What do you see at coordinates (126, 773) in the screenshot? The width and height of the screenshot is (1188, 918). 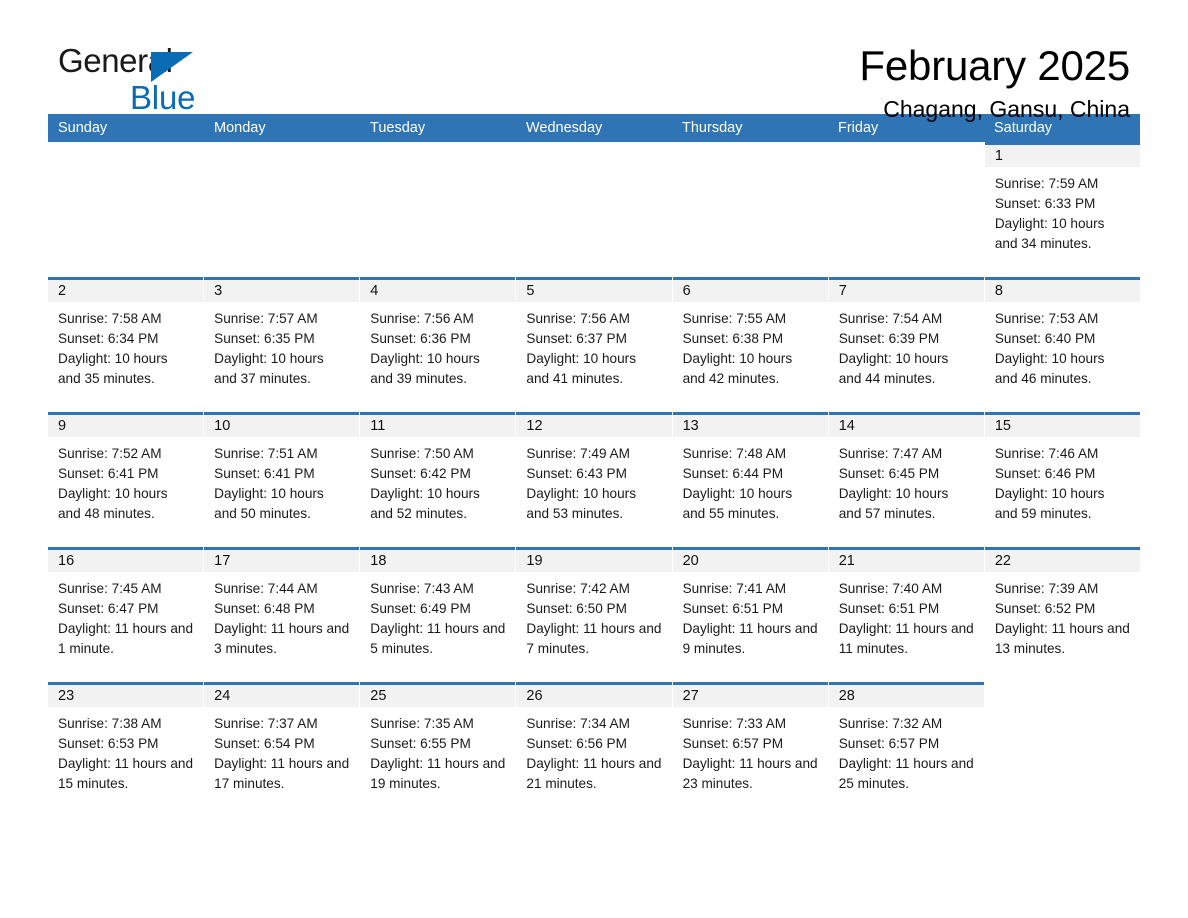 I see `daylight-text: Daylight: 11 hours and 15 minutes.` at bounding box center [126, 773].